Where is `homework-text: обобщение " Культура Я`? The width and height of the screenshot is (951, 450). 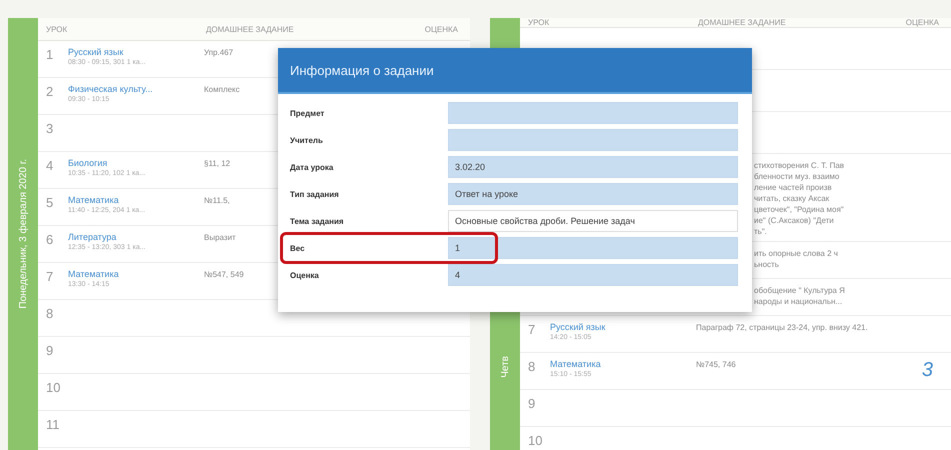 homework-text: обобщение " Культура Я is located at coordinates (799, 290).